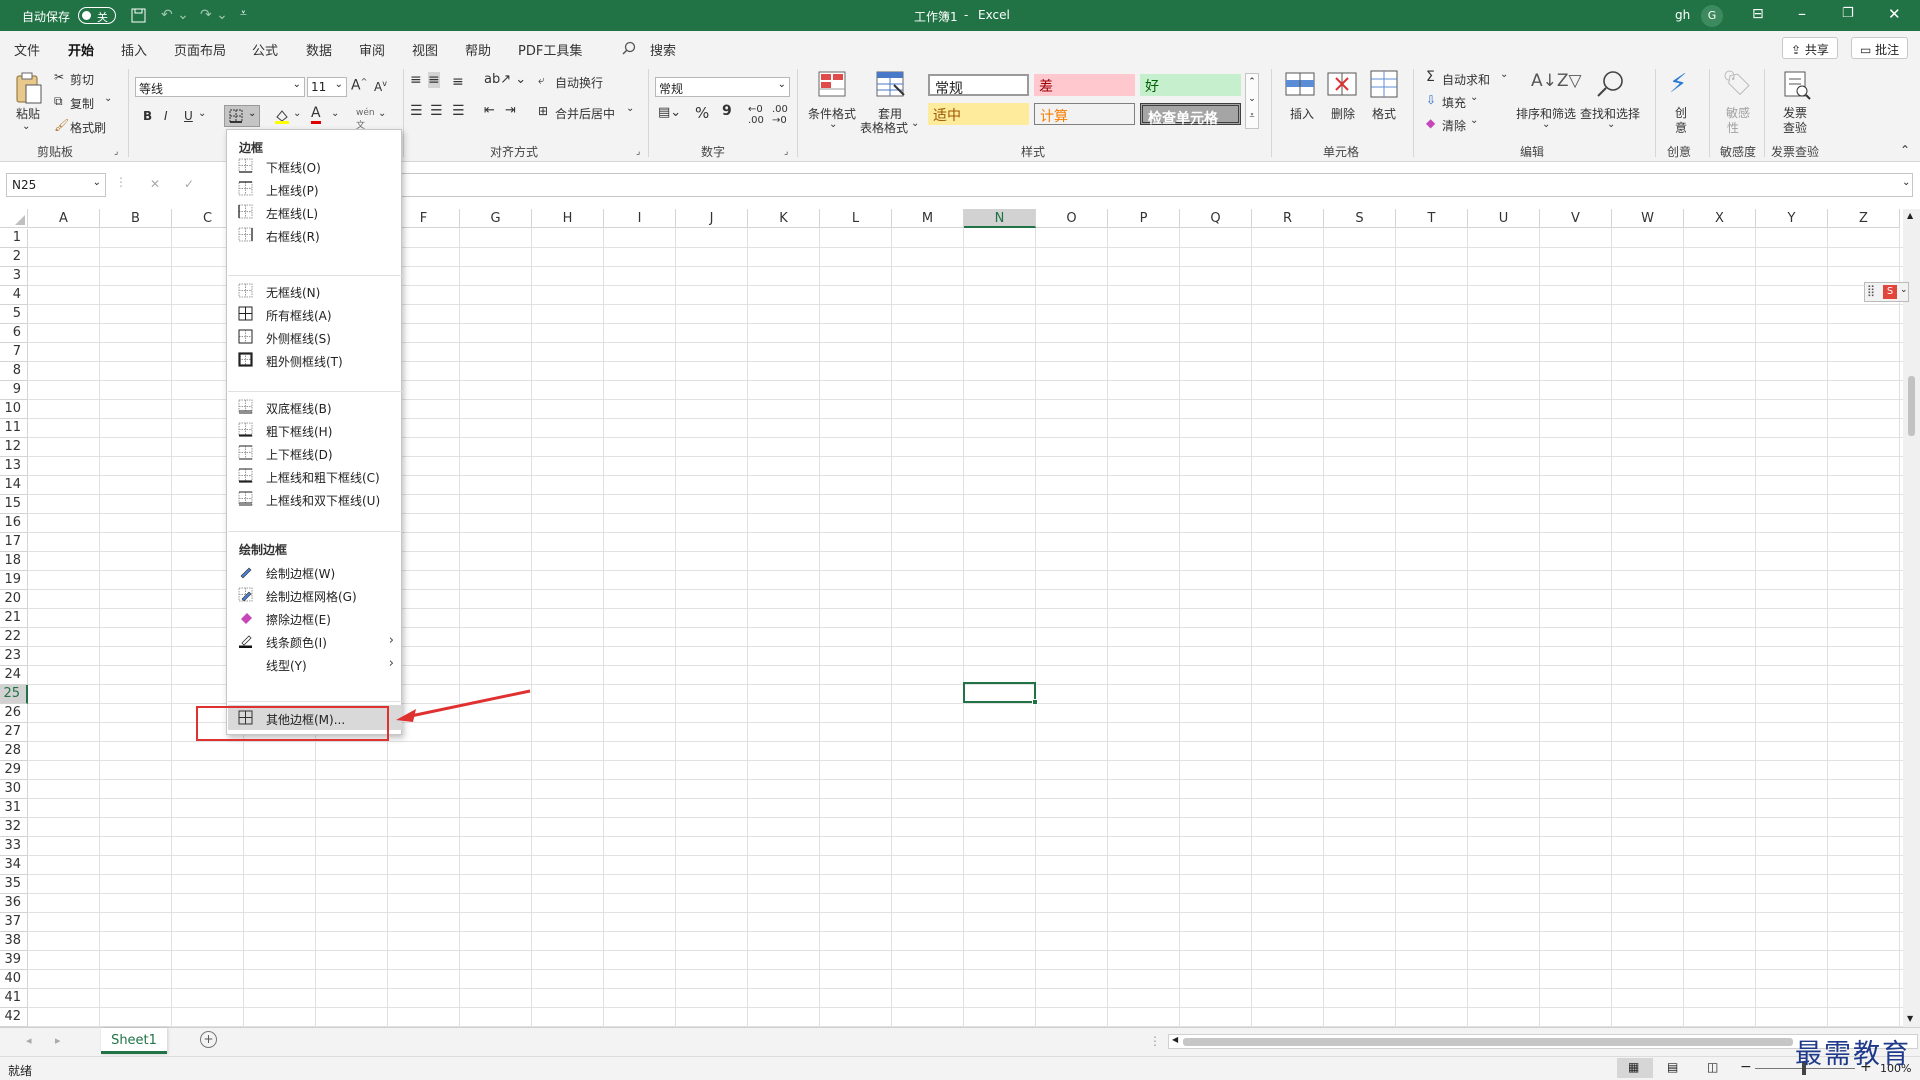 The image size is (1920, 1080). Describe the element at coordinates (1758, 14) in the screenshot. I see `ribbon-display-icon: ⊟` at that location.